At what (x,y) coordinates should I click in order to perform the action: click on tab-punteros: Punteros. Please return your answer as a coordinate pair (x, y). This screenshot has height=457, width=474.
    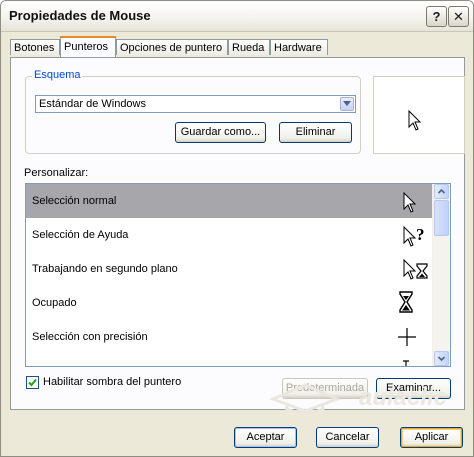
    Looking at the image, I should click on (88, 46).